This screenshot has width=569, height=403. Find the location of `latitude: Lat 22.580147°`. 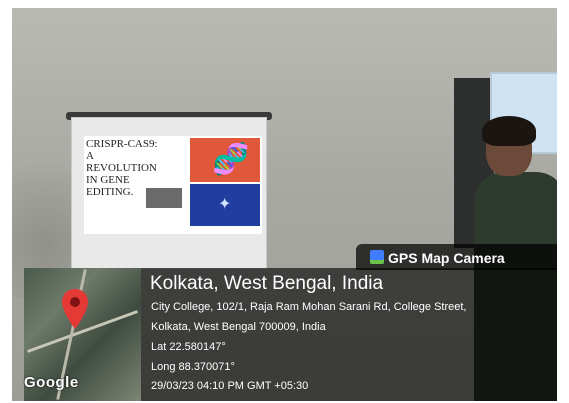

latitude: Lat 22.580147° is located at coordinates (188, 347).